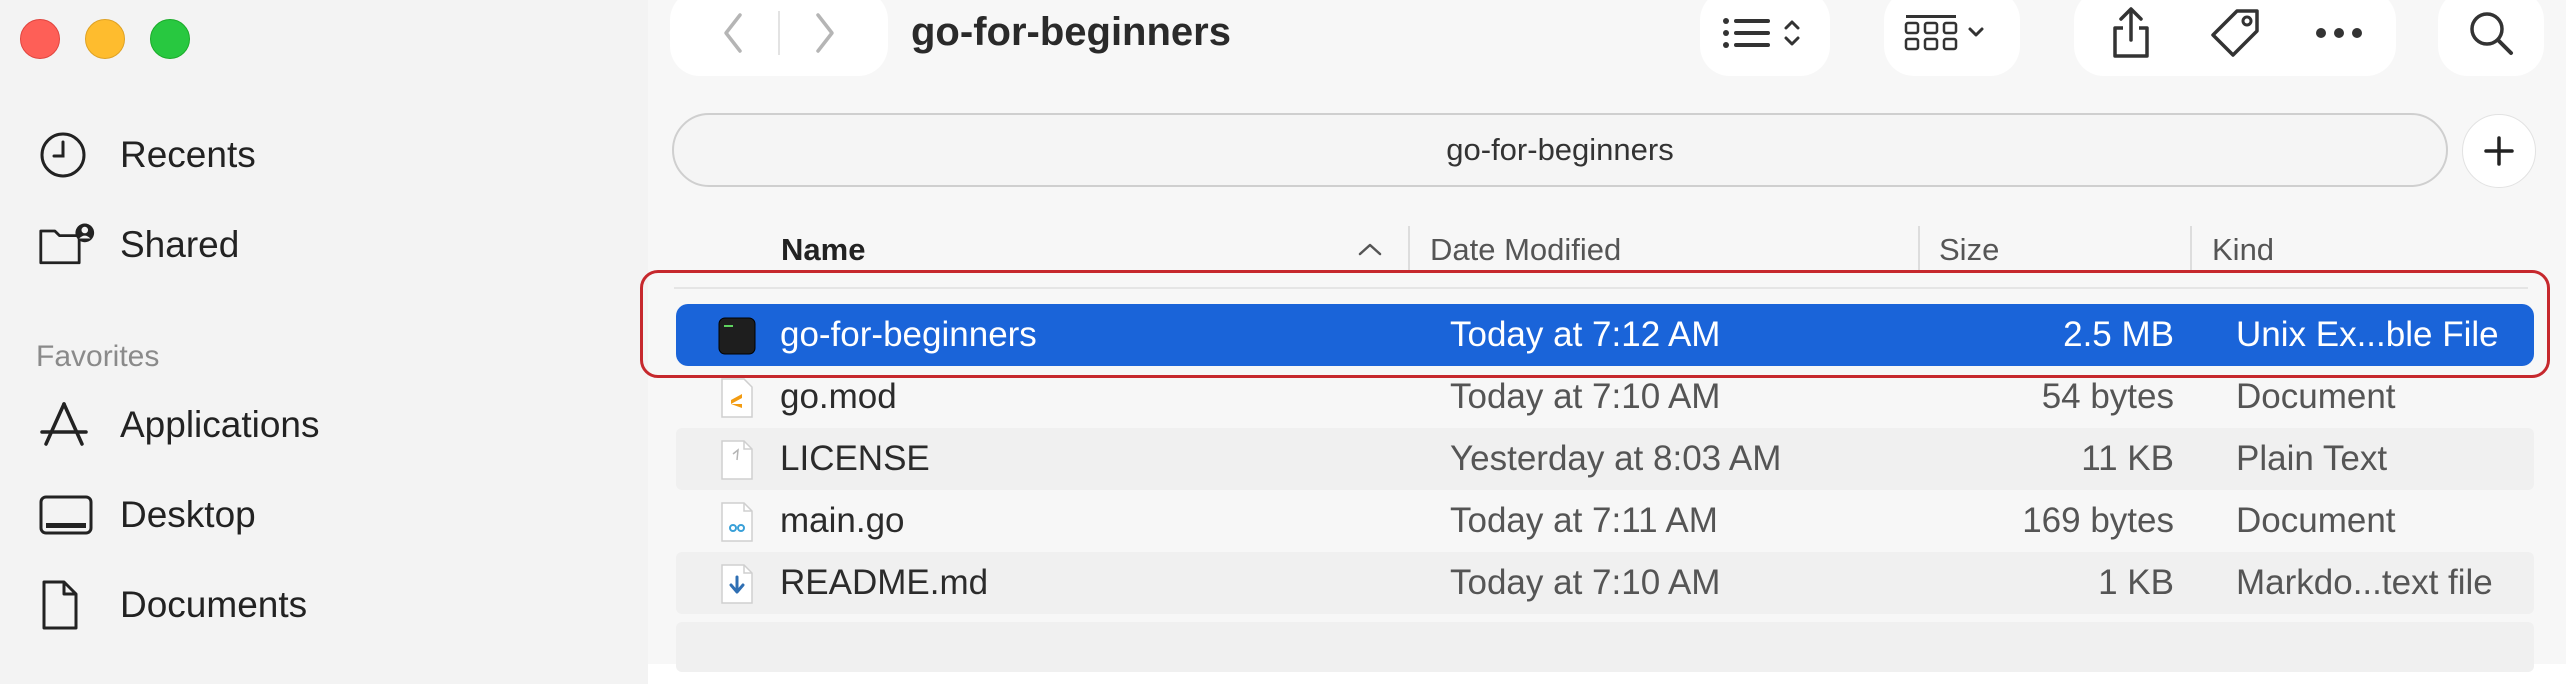  I want to click on share-icon, so click(2131, 32).